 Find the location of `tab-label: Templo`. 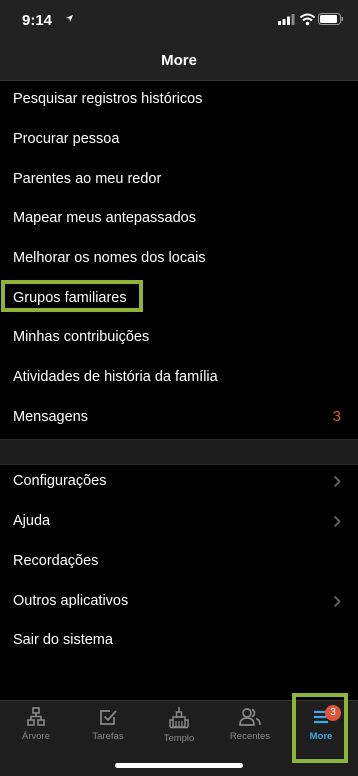

tab-label: Templo is located at coordinates (179, 738).